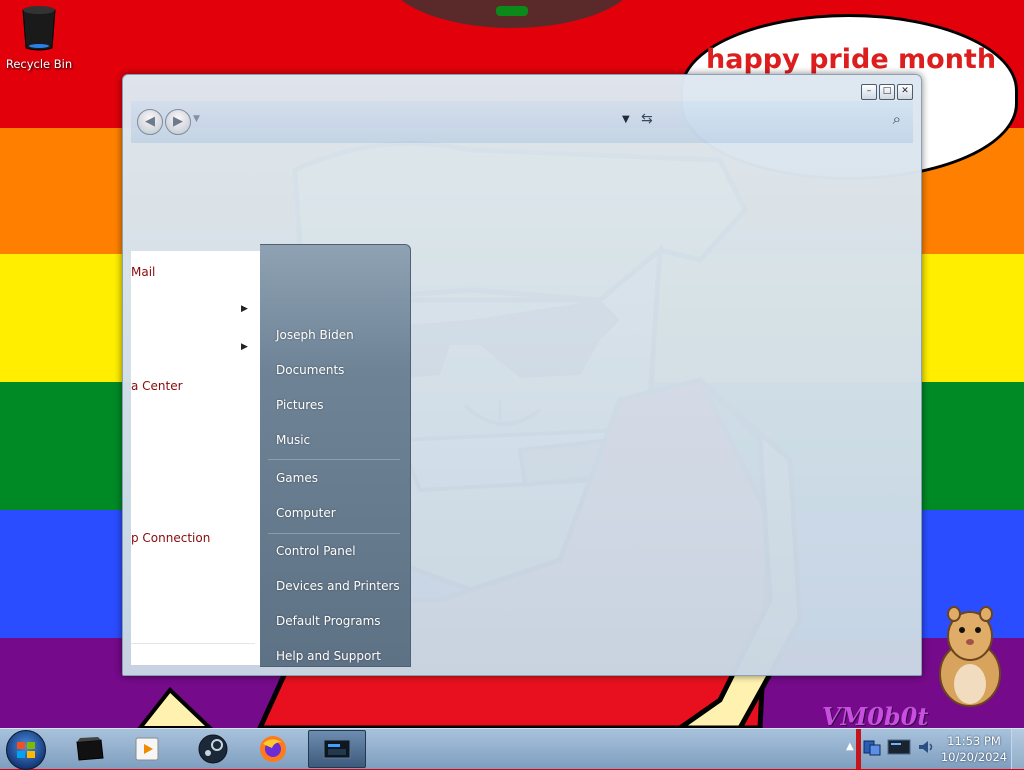 This screenshot has height=770, width=1024. What do you see at coordinates (310, 370) in the screenshot?
I see `start-menu-documents: Documents` at bounding box center [310, 370].